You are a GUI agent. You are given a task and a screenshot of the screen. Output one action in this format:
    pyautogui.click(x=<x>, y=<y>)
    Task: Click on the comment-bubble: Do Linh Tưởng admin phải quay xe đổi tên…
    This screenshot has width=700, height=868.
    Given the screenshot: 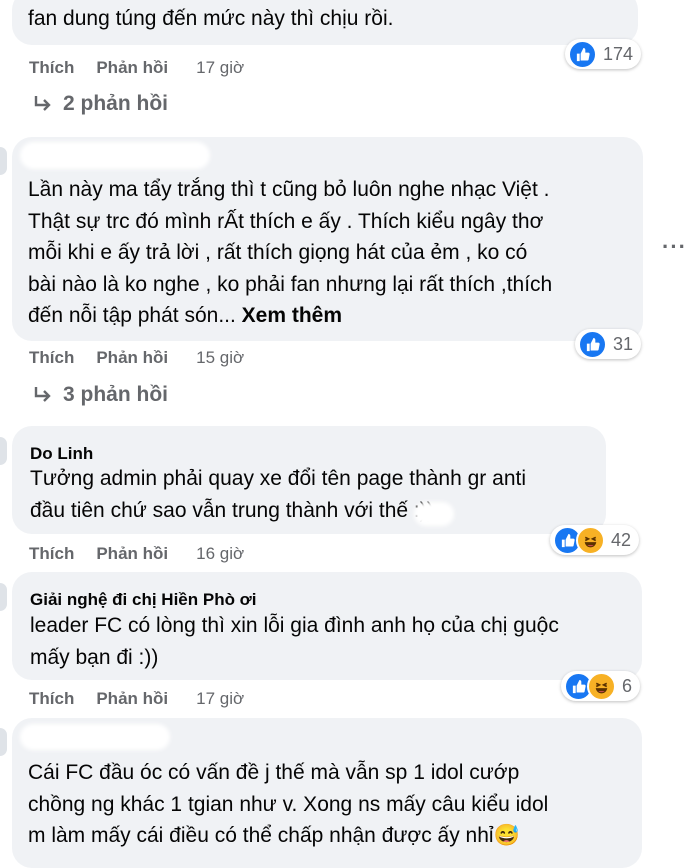 What is the action you would take?
    pyautogui.click(x=309, y=480)
    